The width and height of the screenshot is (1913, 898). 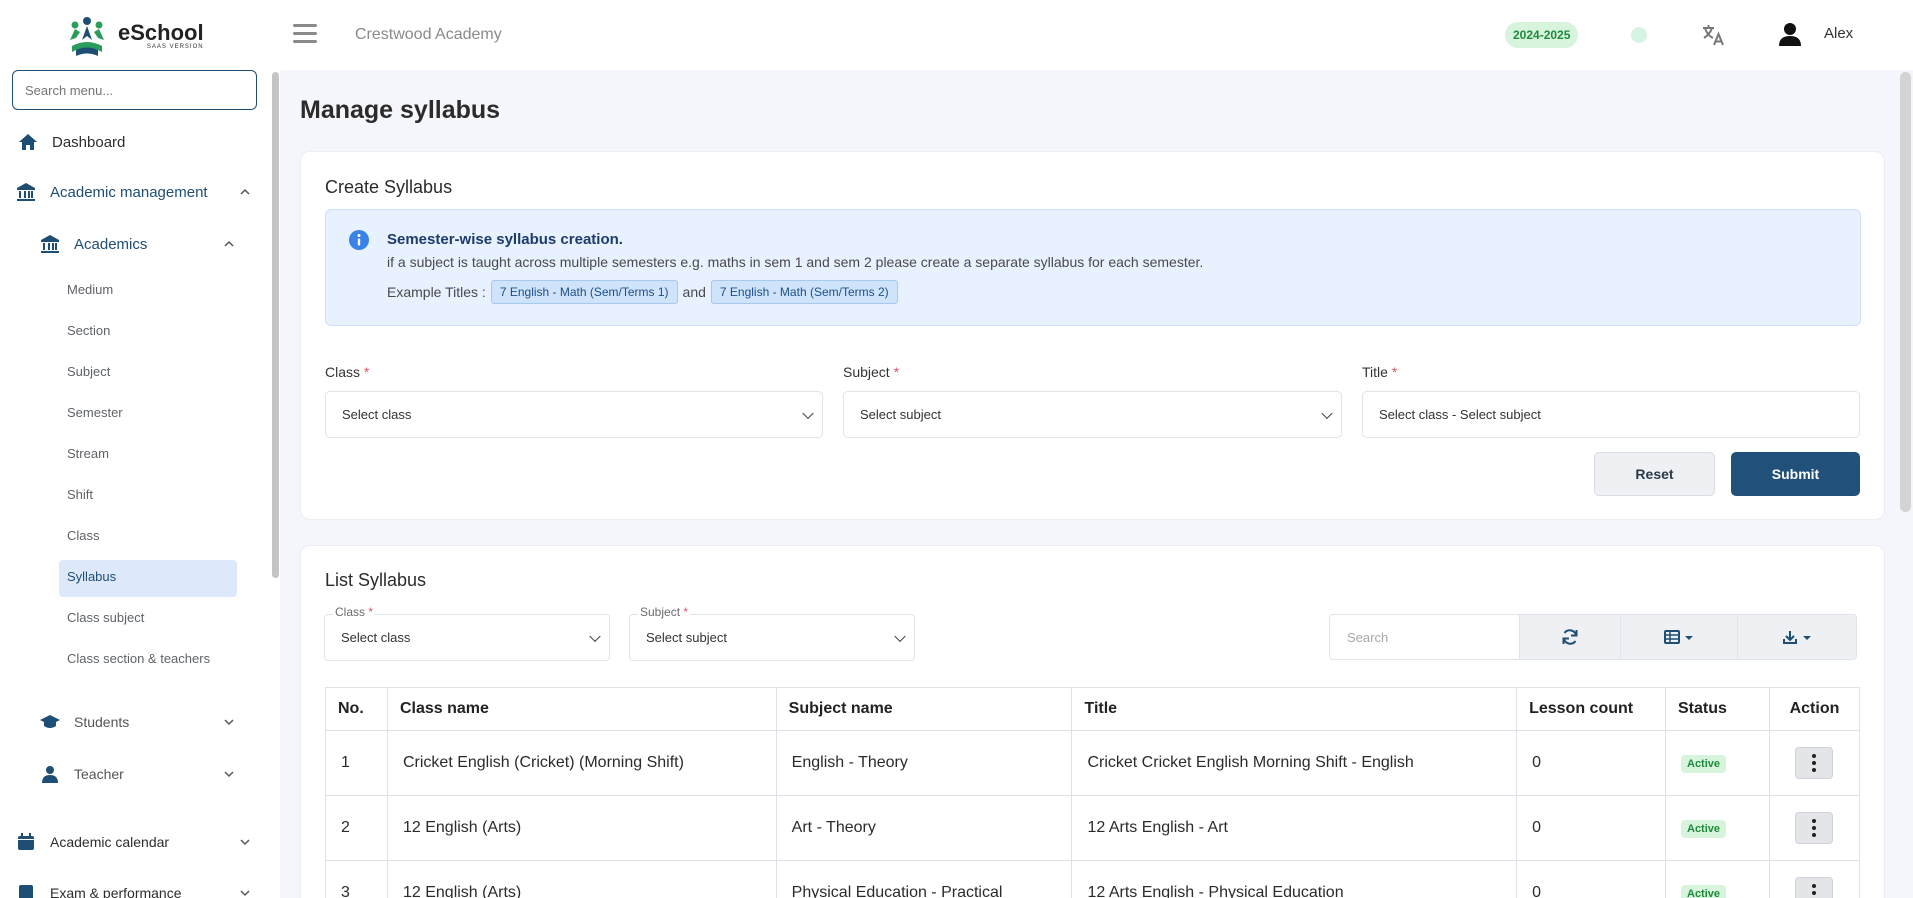 What do you see at coordinates (1611, 414) in the screenshot?
I see `title-input: Select class - Select subject` at bounding box center [1611, 414].